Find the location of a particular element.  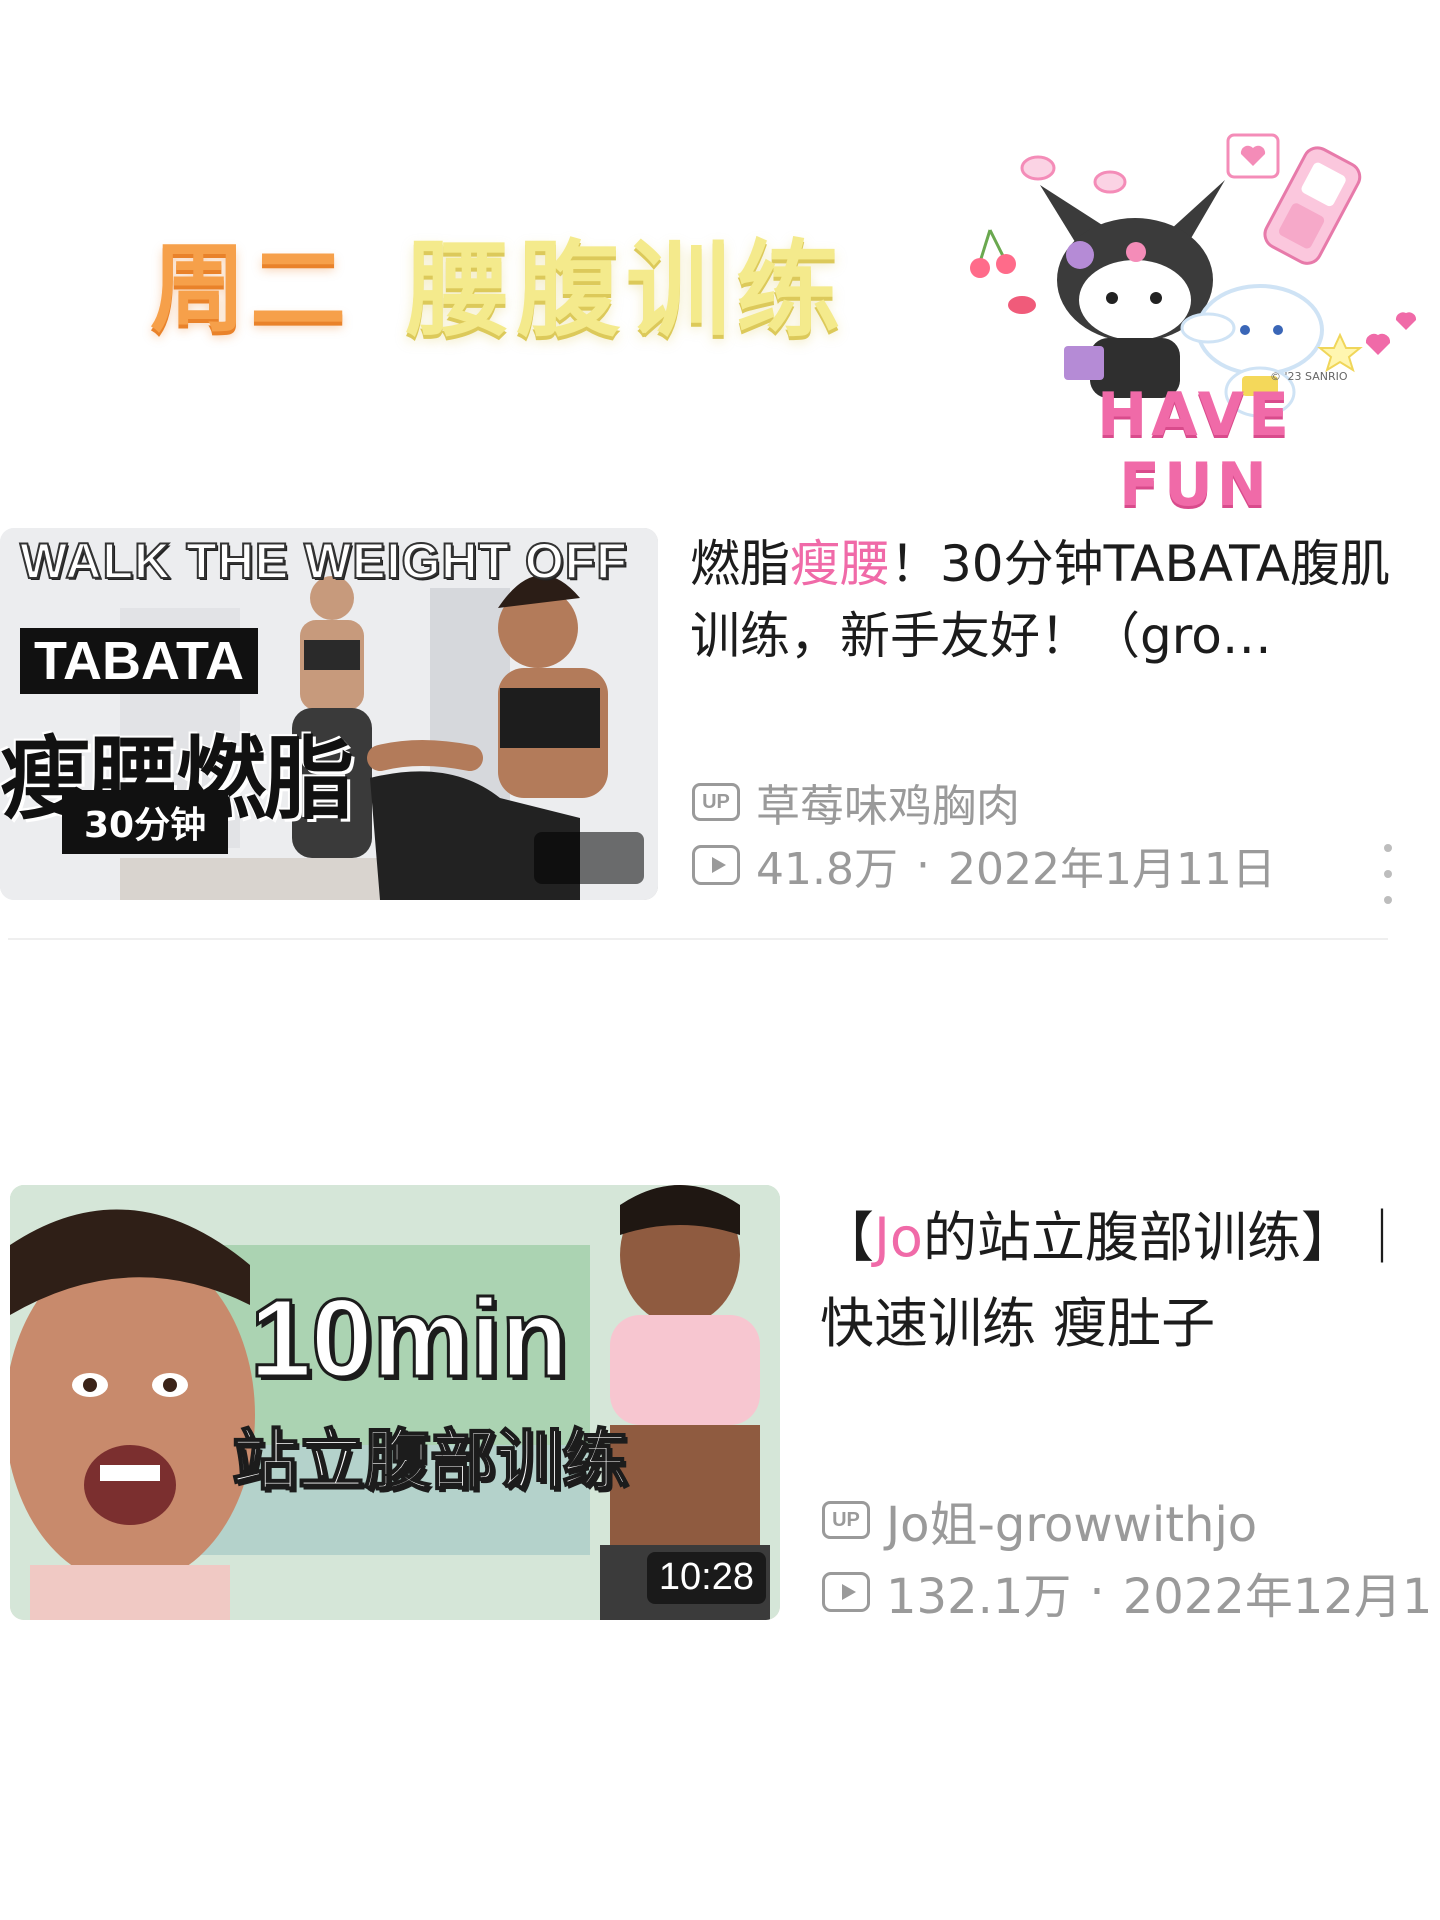

more-vertical-icon is located at coordinates (1388, 874).